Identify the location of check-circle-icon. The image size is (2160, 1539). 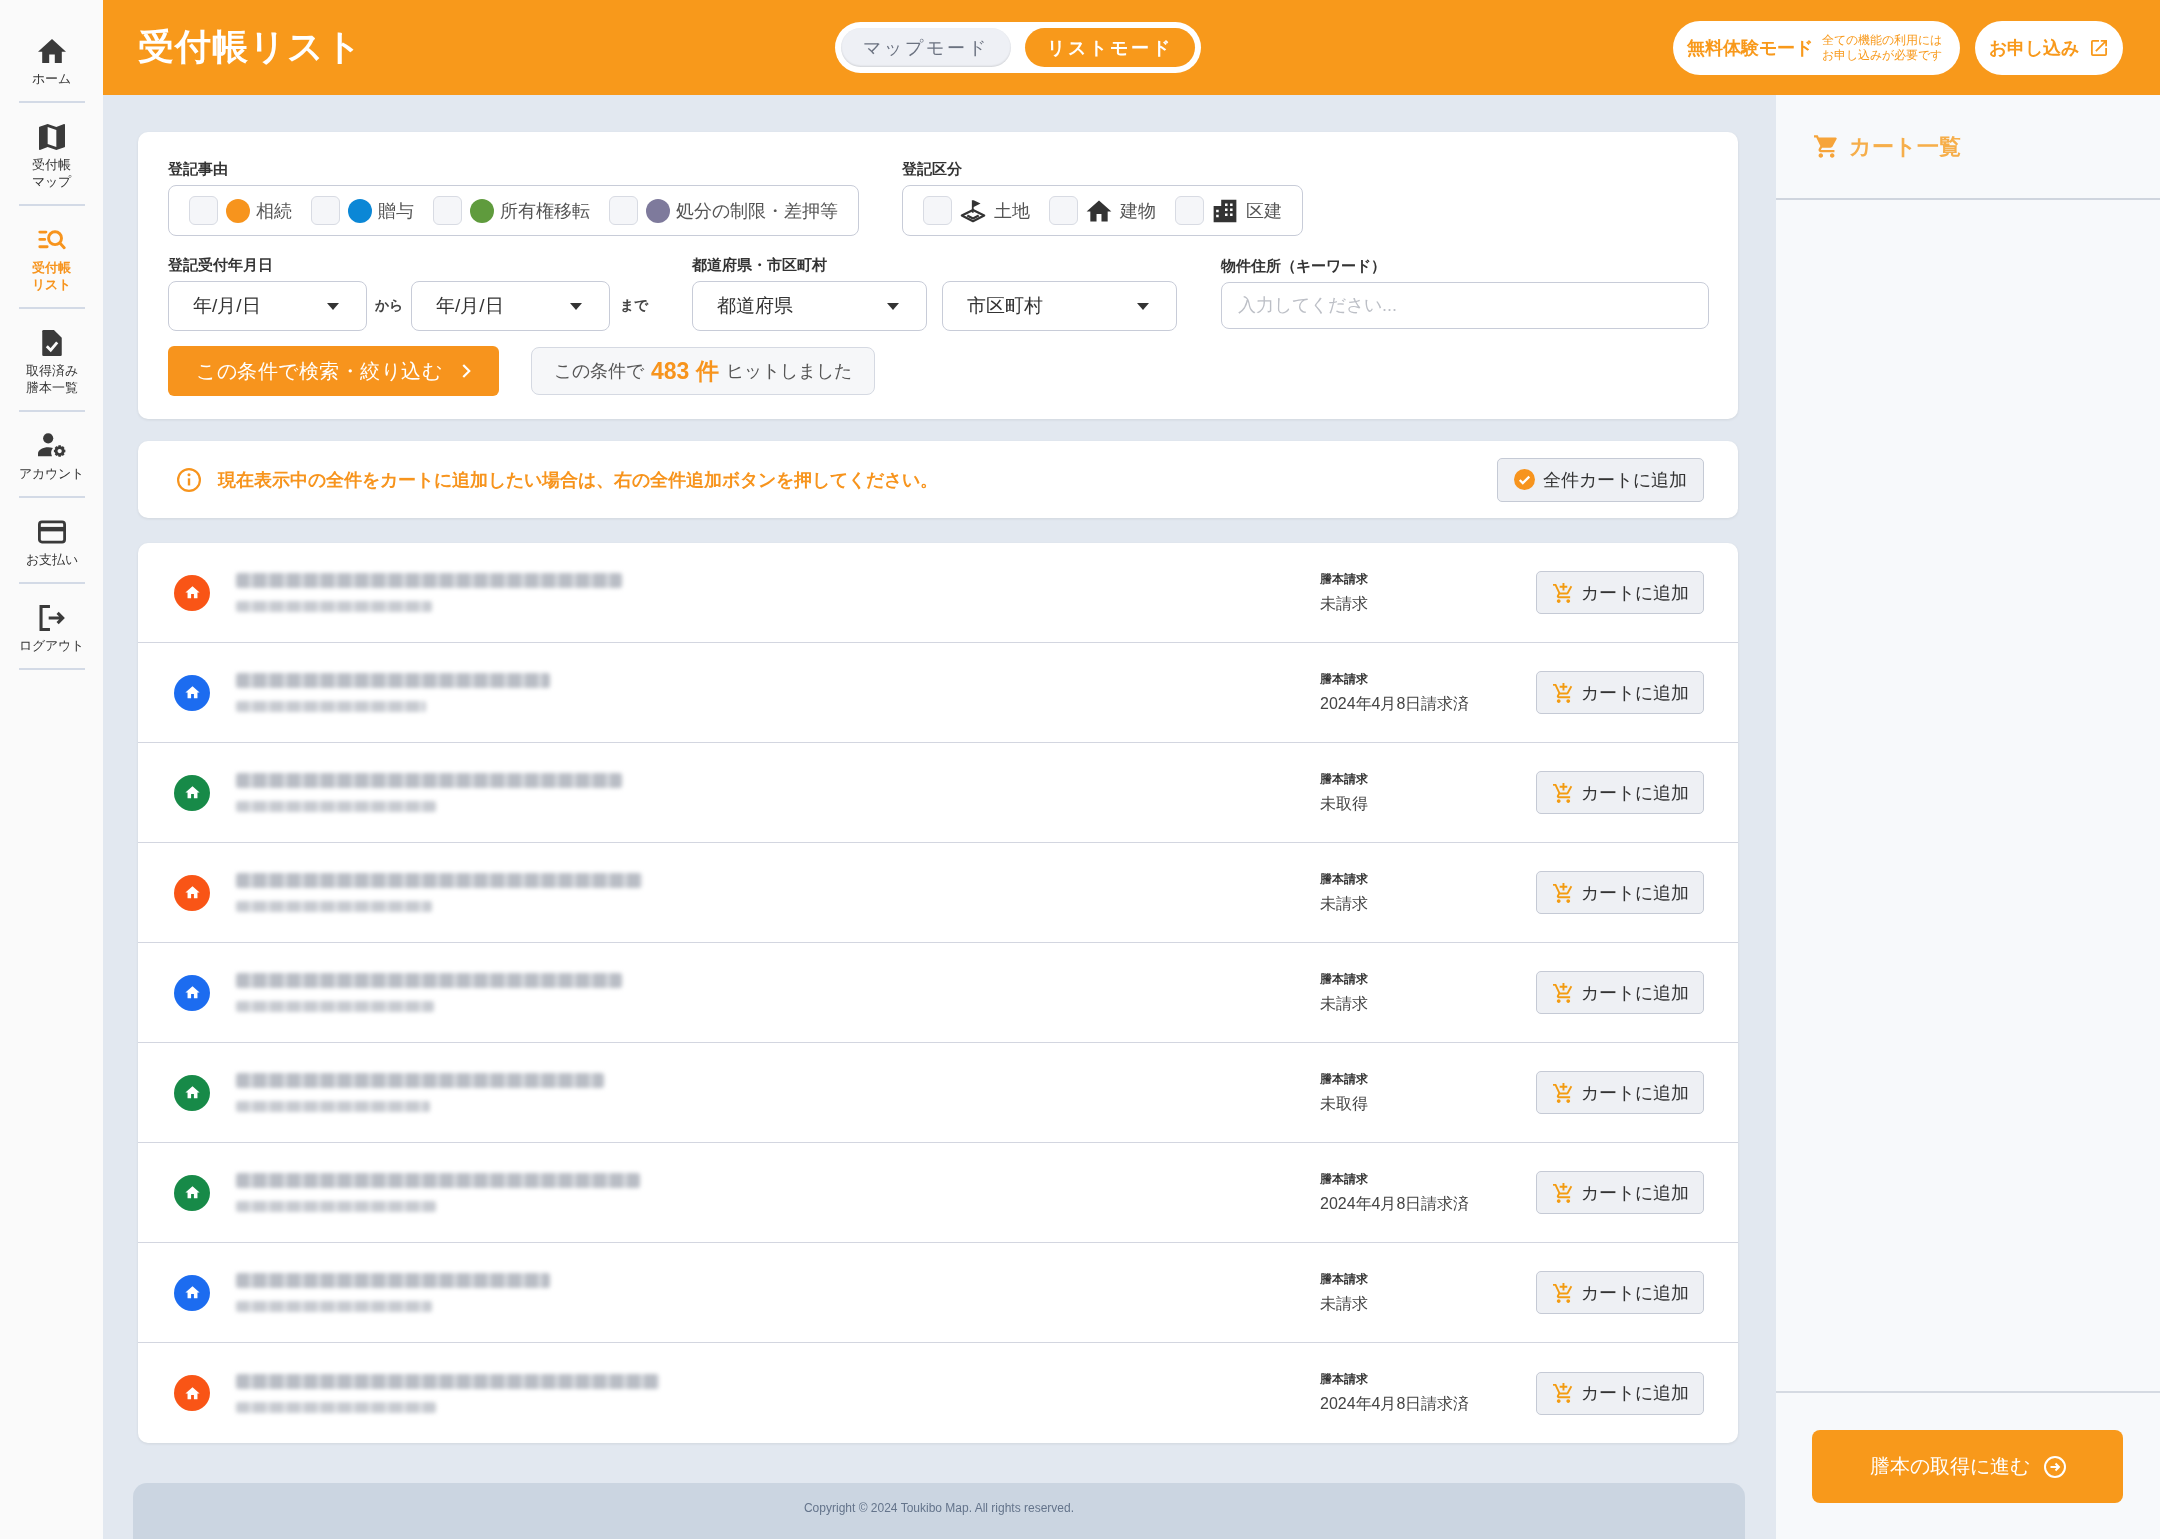
(1524, 479).